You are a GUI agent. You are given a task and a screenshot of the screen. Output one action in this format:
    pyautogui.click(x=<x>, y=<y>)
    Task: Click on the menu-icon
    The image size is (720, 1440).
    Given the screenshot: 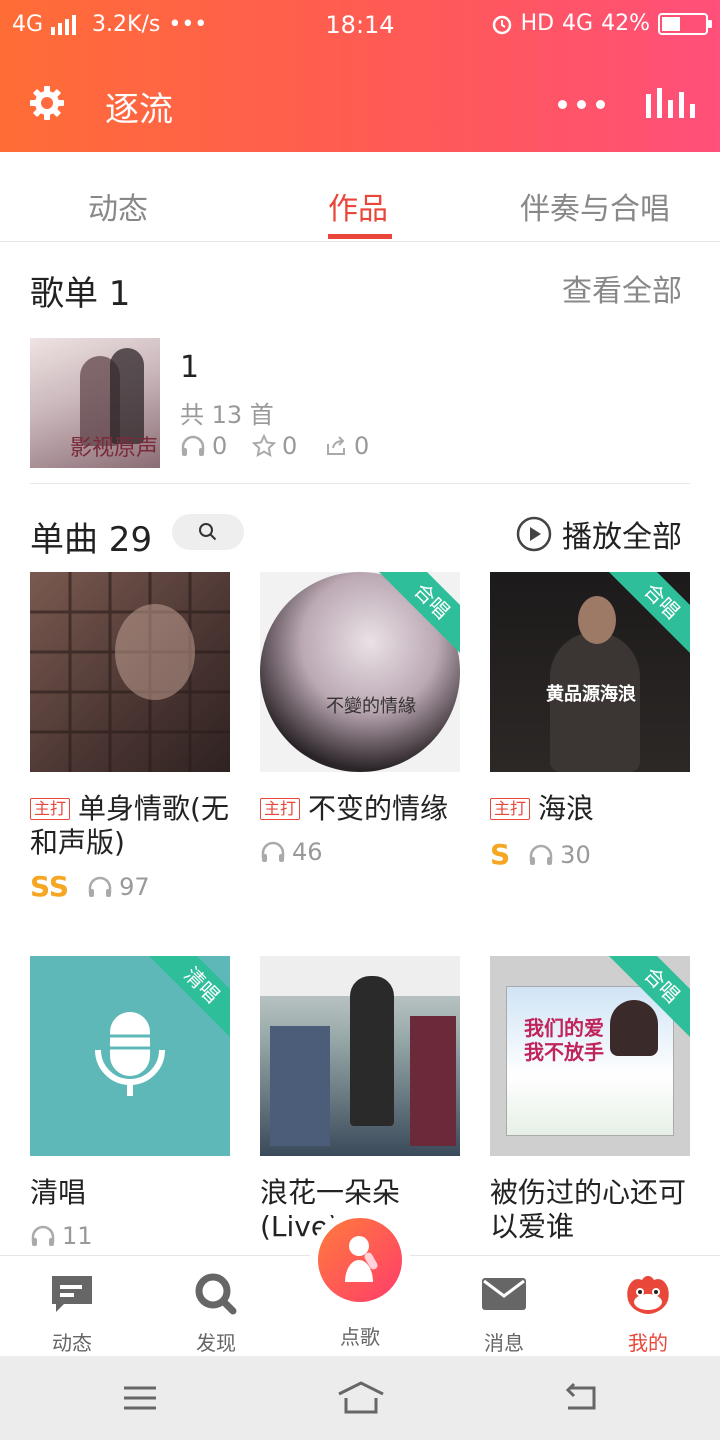 What is the action you would take?
    pyautogui.click(x=140, y=1398)
    